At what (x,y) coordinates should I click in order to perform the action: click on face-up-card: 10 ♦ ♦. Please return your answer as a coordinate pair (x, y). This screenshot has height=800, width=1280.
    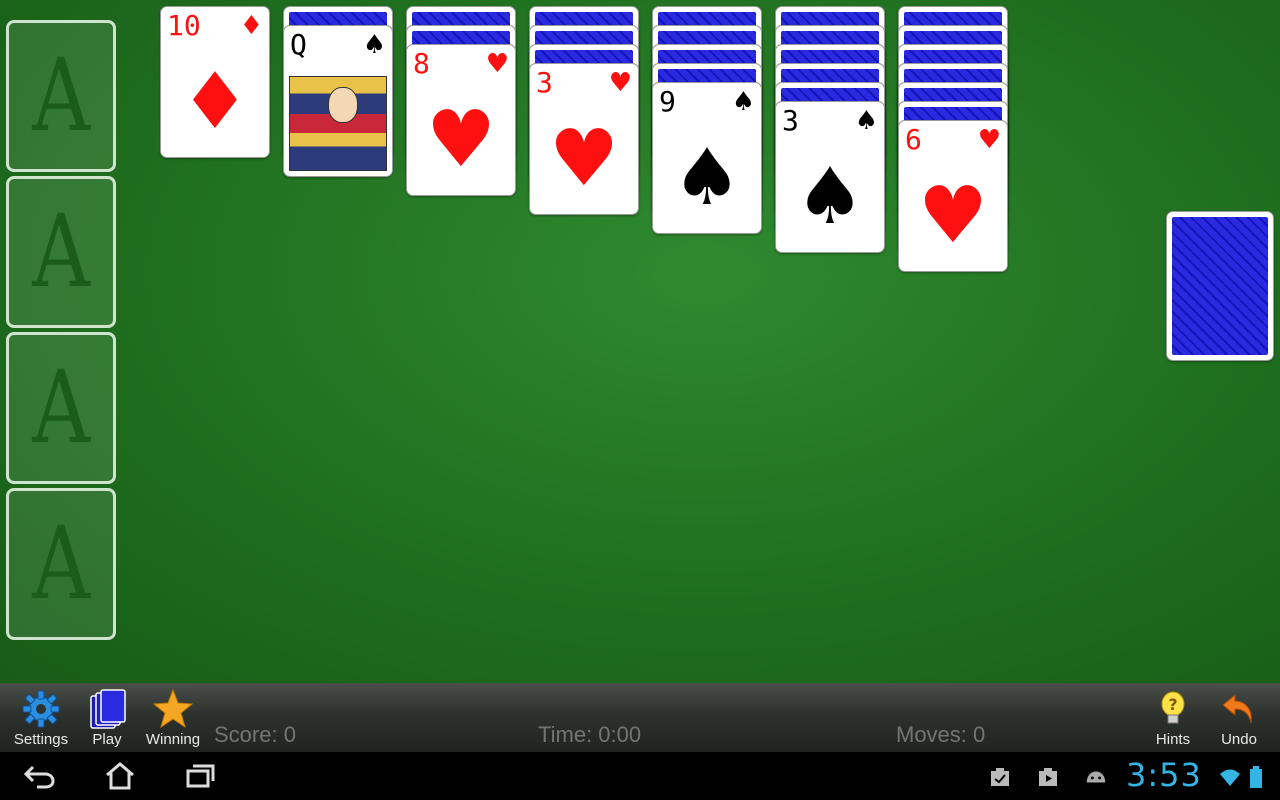
    Looking at the image, I should click on (215, 82).